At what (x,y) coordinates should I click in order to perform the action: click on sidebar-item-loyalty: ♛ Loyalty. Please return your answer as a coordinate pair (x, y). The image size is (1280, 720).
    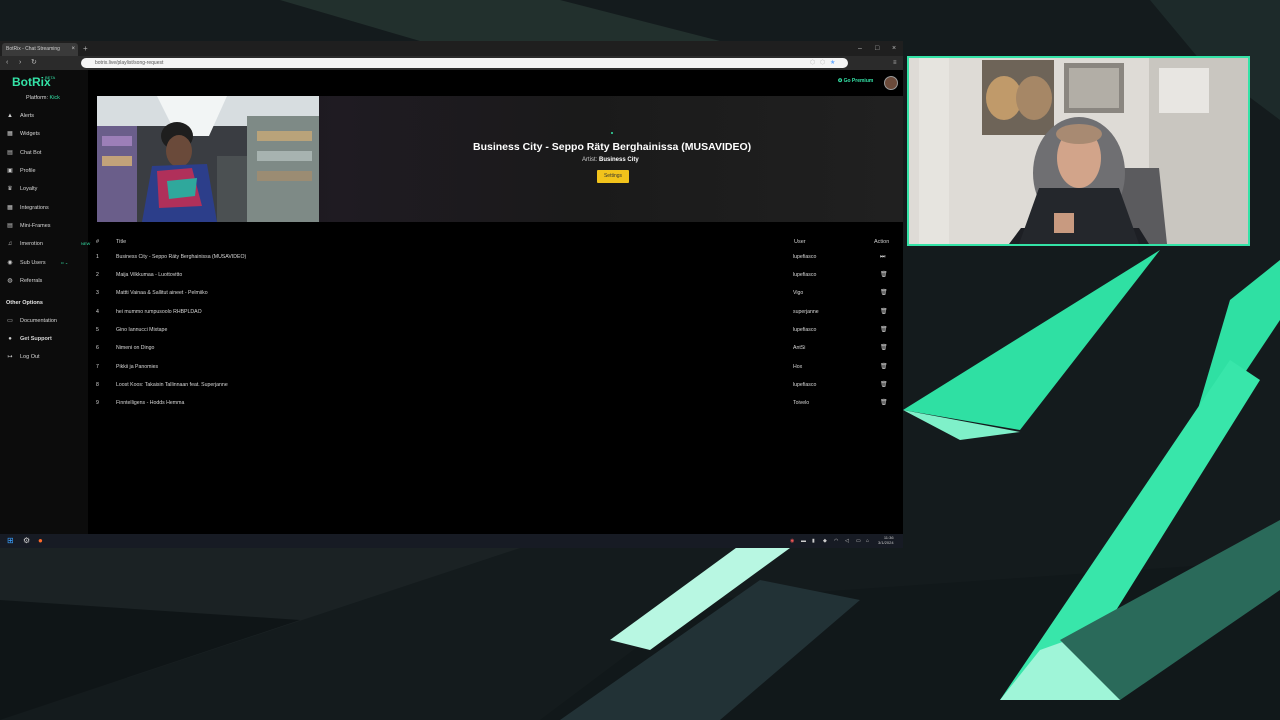
    Looking at the image, I should click on (46, 189).